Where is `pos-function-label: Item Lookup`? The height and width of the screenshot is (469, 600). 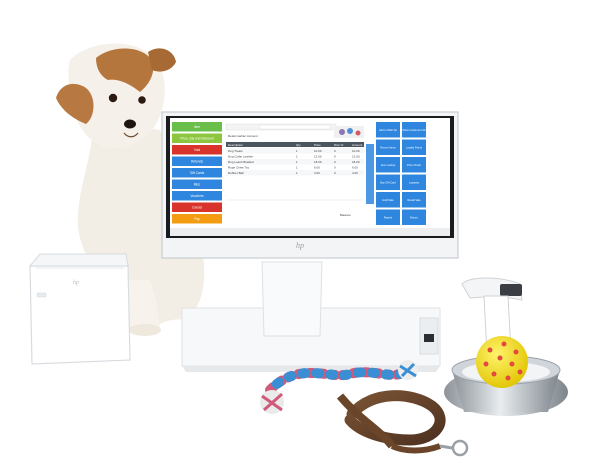 pos-function-label: Item Lookup is located at coordinates (388, 165).